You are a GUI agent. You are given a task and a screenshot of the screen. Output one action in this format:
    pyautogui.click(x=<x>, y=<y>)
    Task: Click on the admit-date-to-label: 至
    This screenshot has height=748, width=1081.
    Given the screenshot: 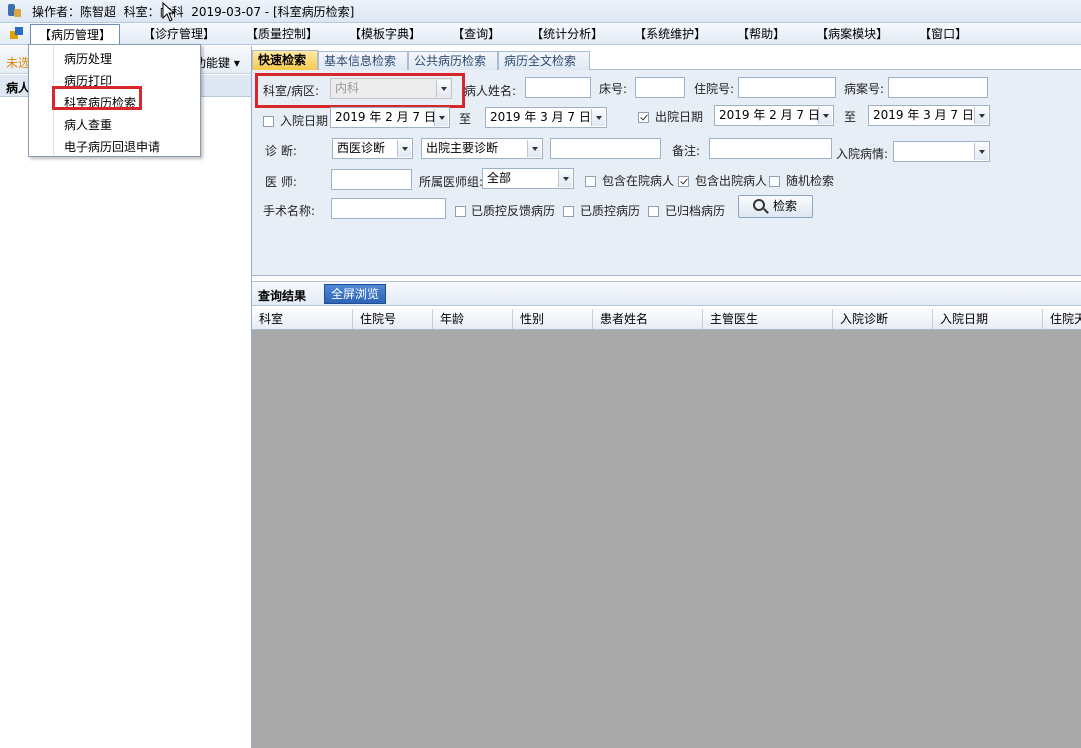 What is the action you would take?
    pyautogui.click(x=465, y=119)
    